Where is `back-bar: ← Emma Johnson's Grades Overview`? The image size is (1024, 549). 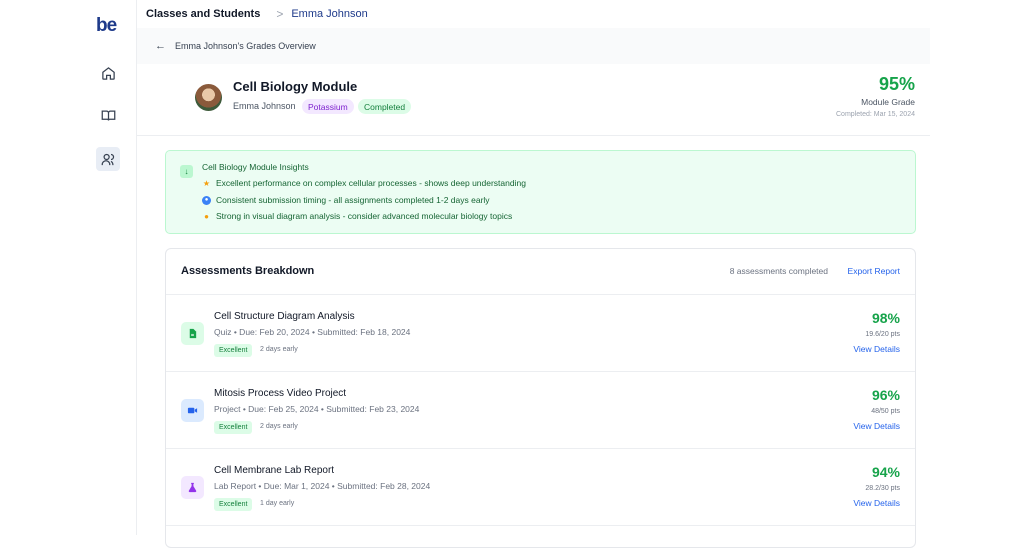
back-bar: ← Emma Johnson's Grades Overview is located at coordinates (533, 46).